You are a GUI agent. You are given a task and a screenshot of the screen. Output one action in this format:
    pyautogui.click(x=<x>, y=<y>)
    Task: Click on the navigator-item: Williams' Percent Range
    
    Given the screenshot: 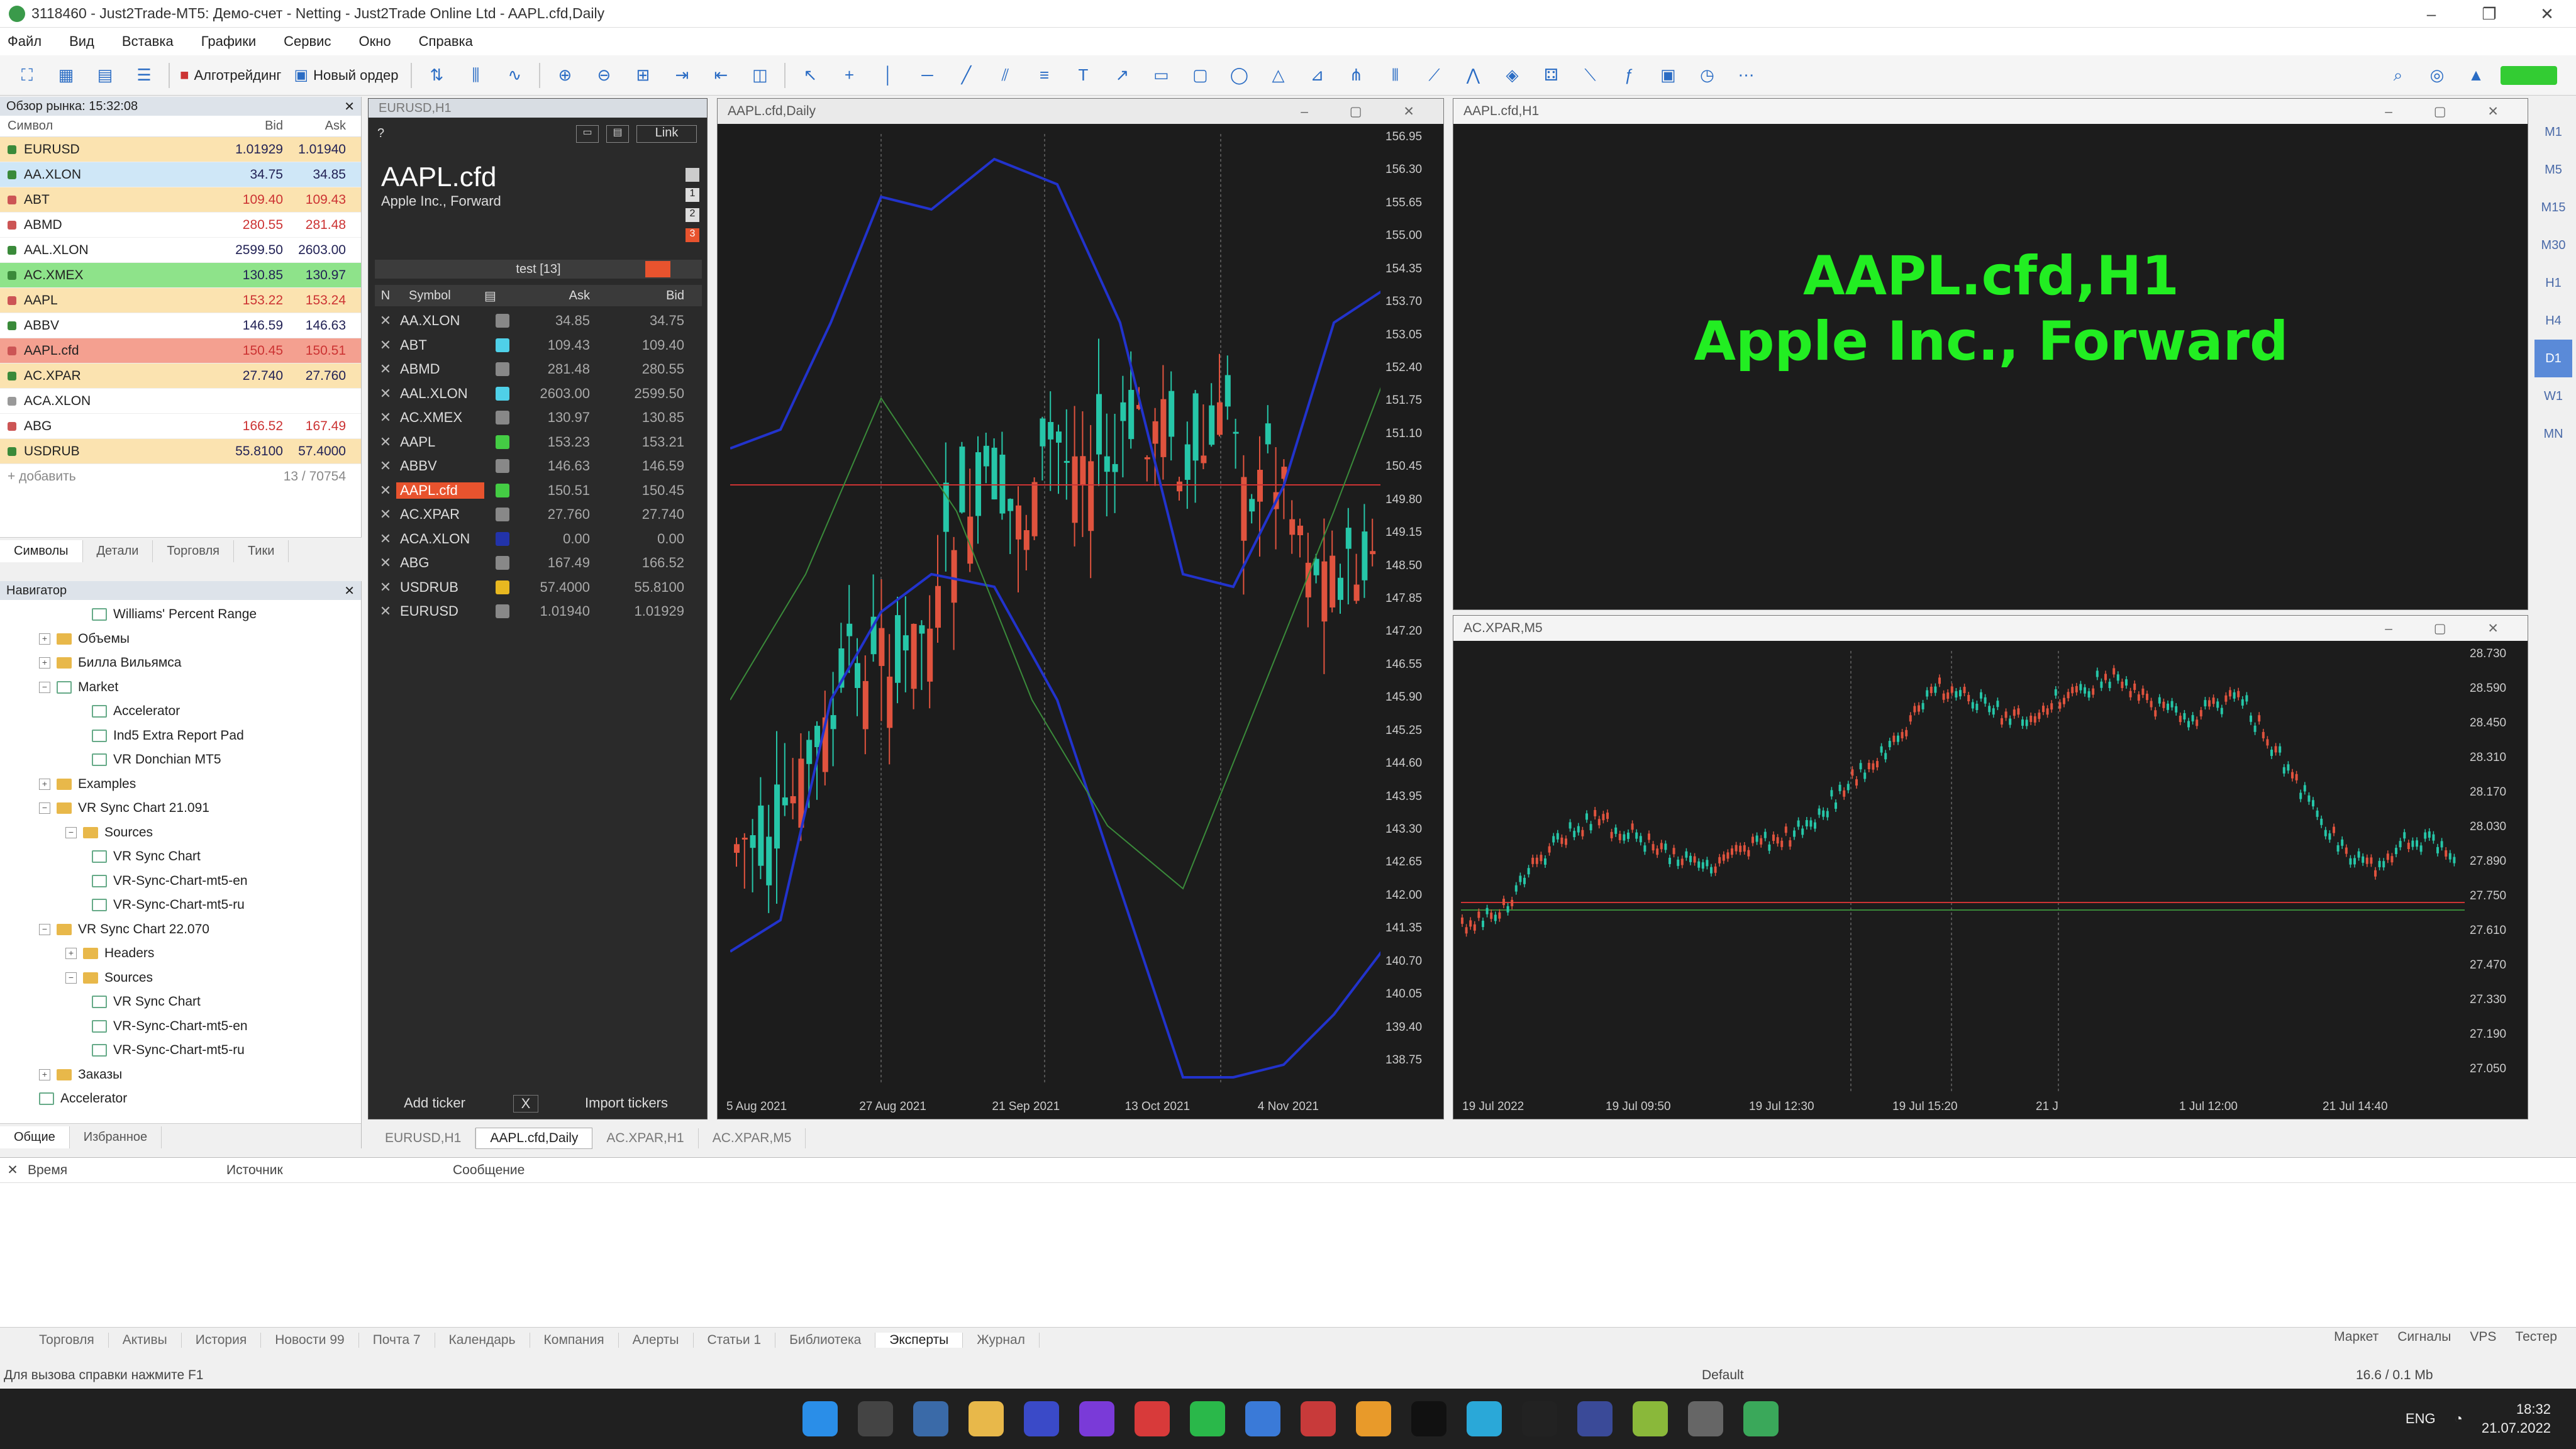 What is the action you would take?
    pyautogui.click(x=180, y=614)
    